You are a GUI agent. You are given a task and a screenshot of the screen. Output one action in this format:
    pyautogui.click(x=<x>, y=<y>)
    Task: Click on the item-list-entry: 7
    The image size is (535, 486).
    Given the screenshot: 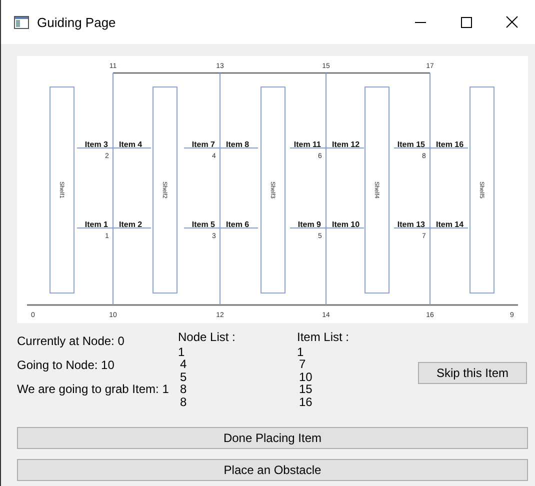 What is the action you would take?
    pyautogui.click(x=302, y=364)
    